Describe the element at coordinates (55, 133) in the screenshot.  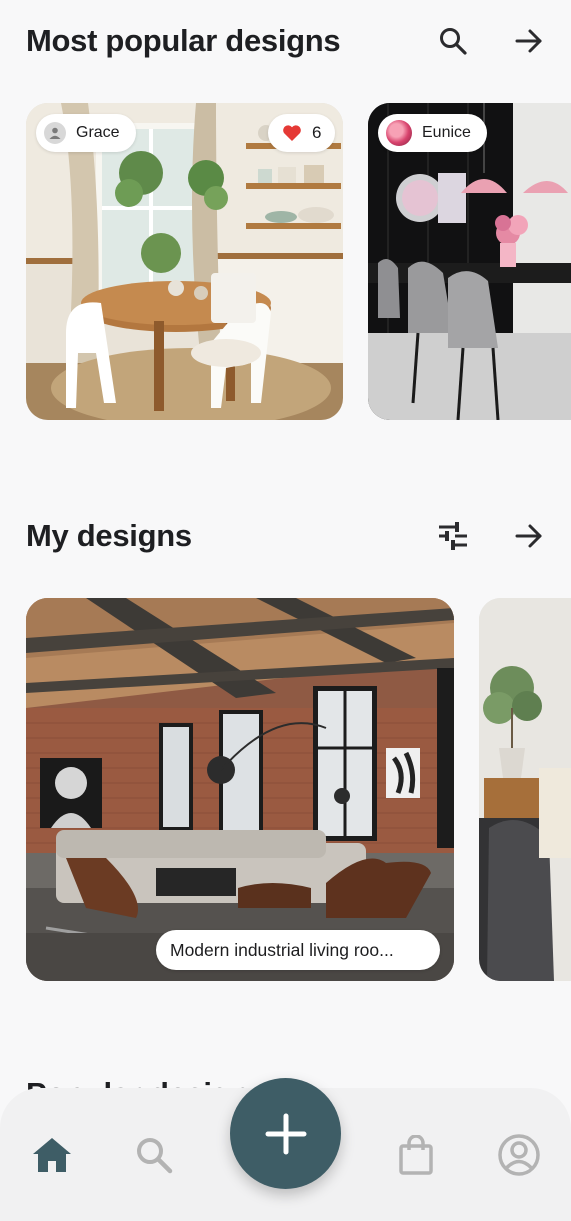
I see `person-icon` at that location.